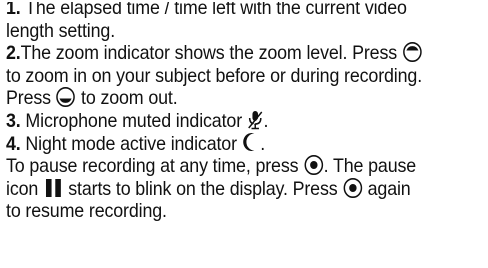  I want to click on item-4-line: 4. Night mode active indicator ., so click(229, 144).